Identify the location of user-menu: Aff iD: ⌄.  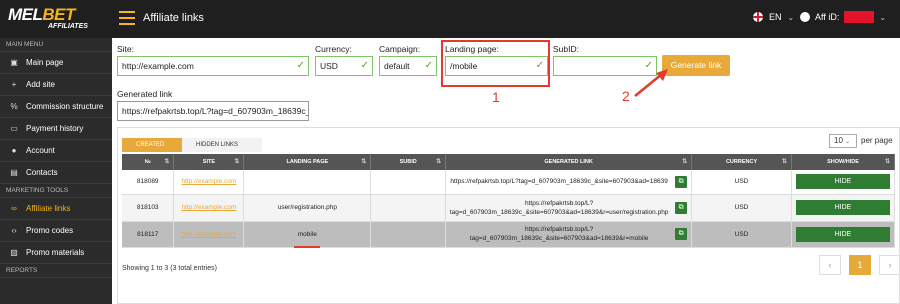
(843, 17).